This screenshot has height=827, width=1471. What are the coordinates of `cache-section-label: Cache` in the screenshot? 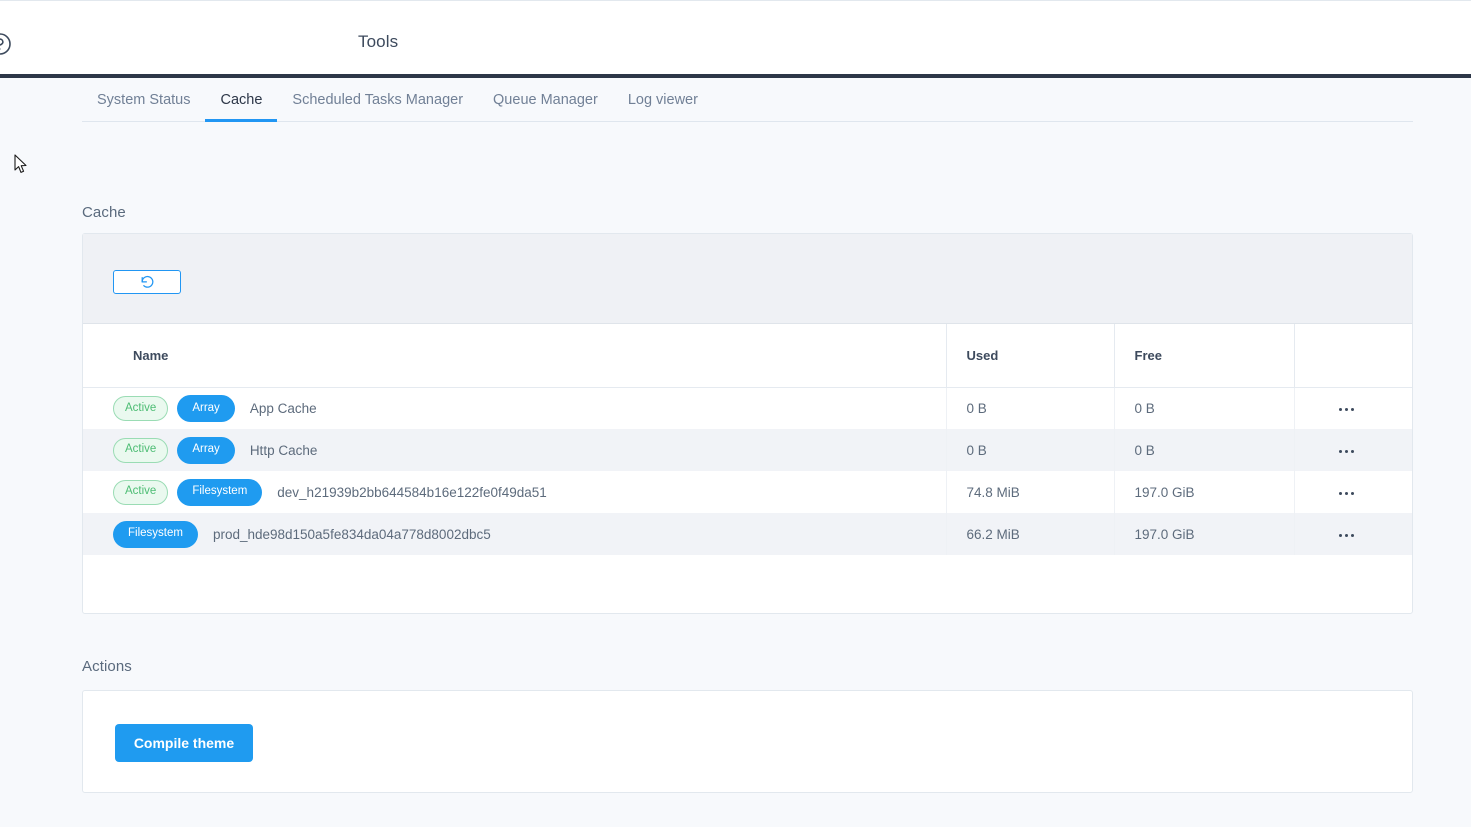 It's located at (104, 212).